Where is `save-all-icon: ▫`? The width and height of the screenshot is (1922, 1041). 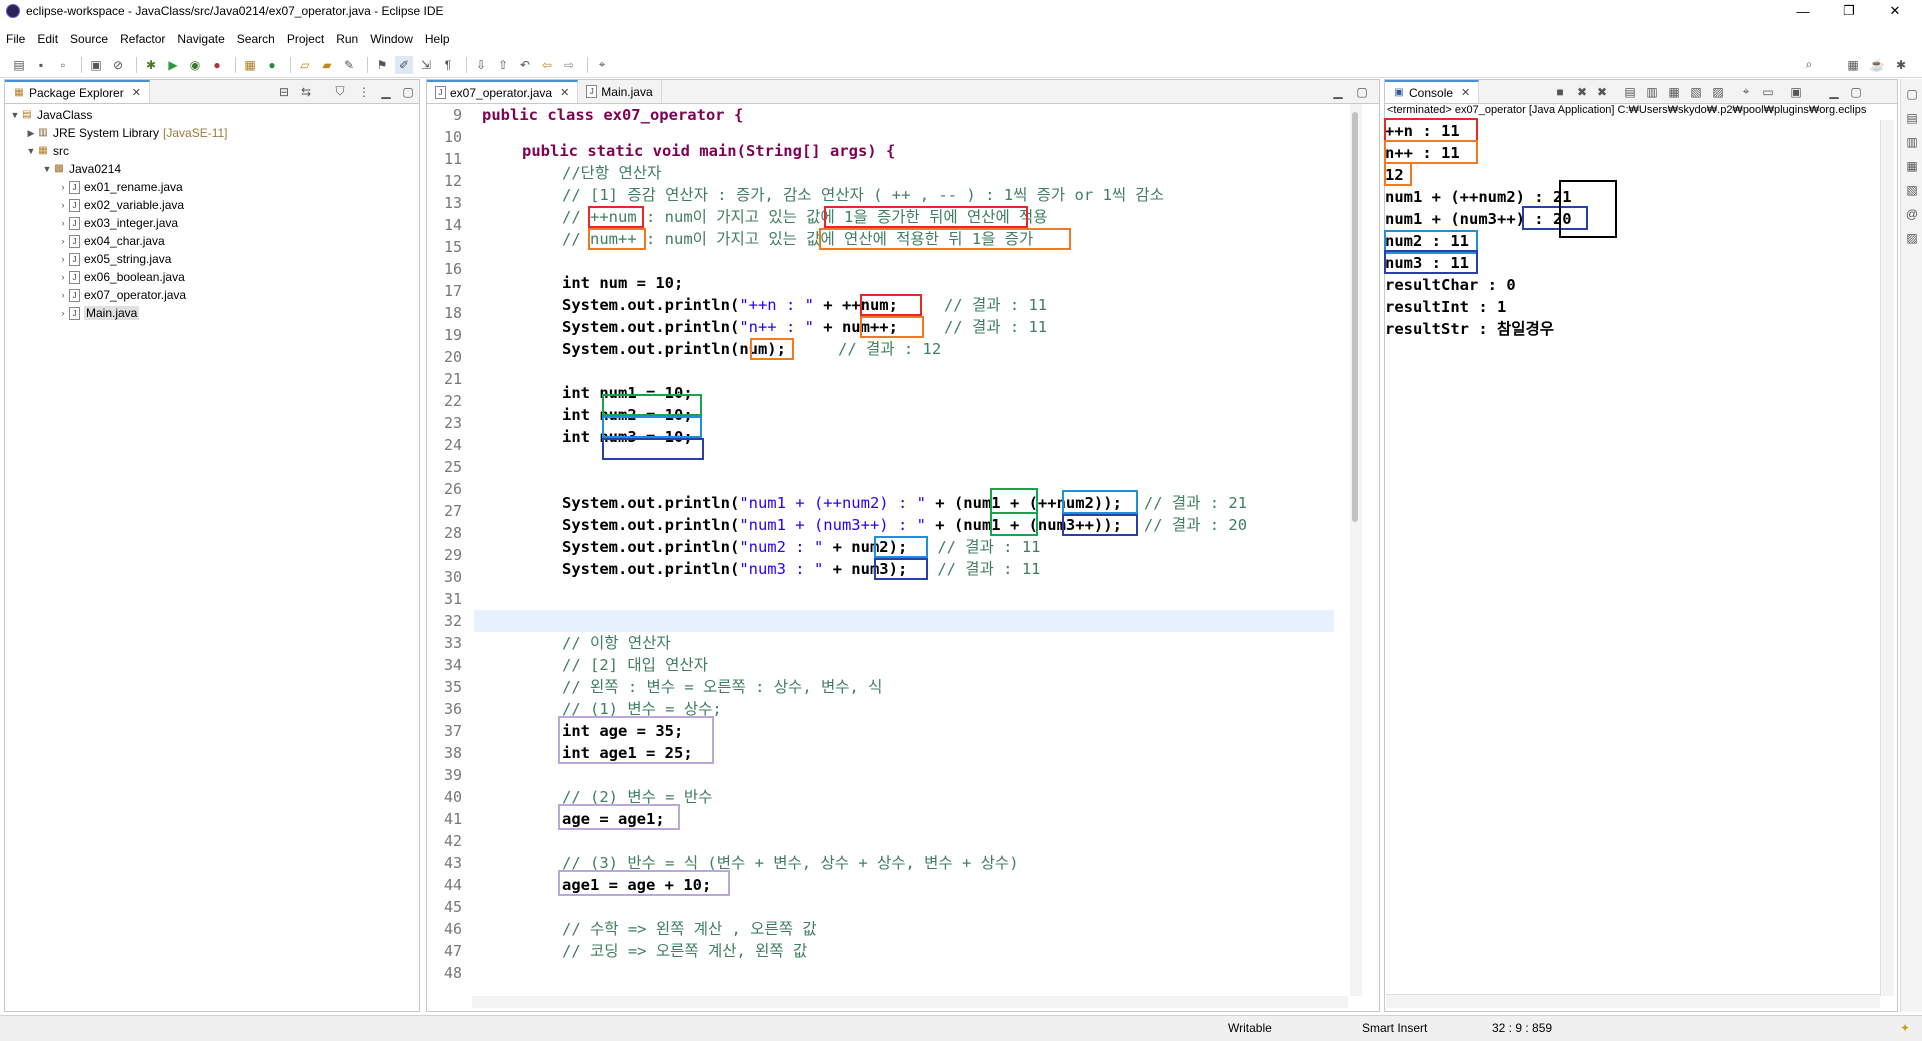
save-all-icon: ▫ is located at coordinates (63, 65).